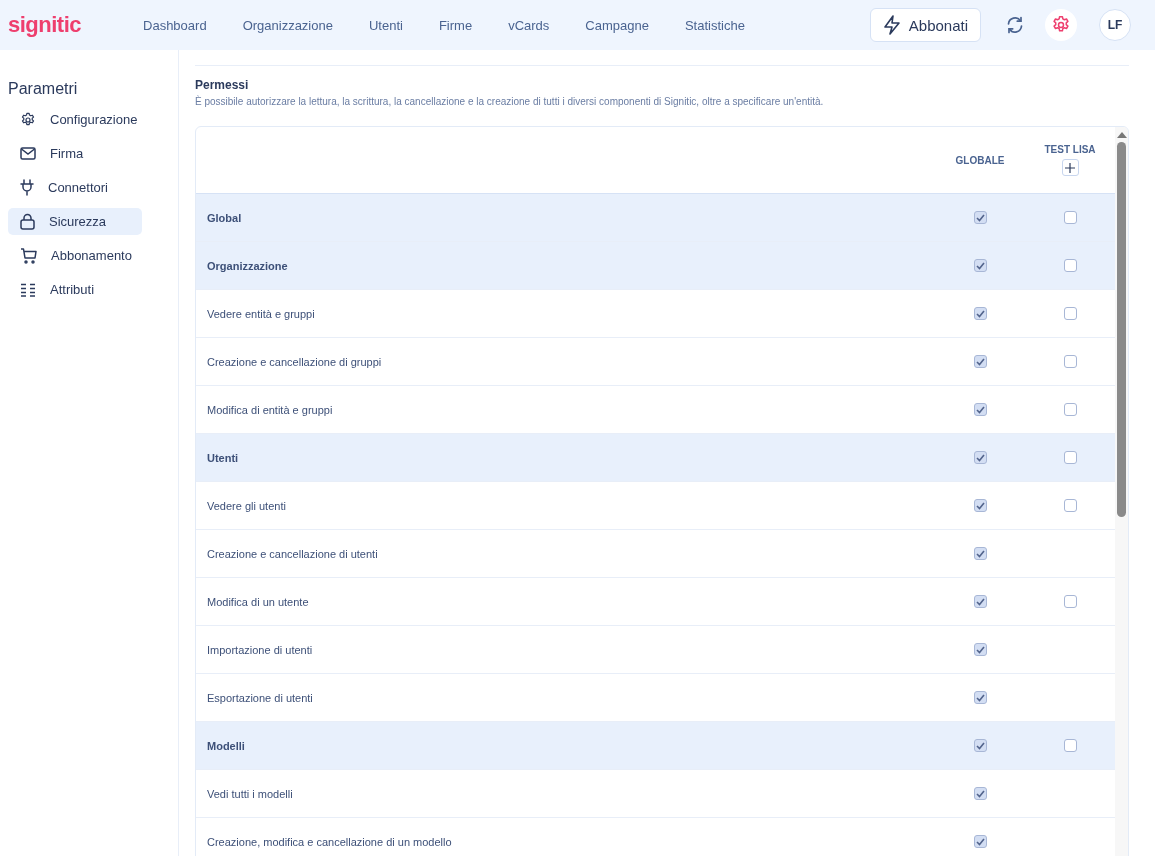  Describe the element at coordinates (1121, 491) in the screenshot. I see `scrollbar` at that location.